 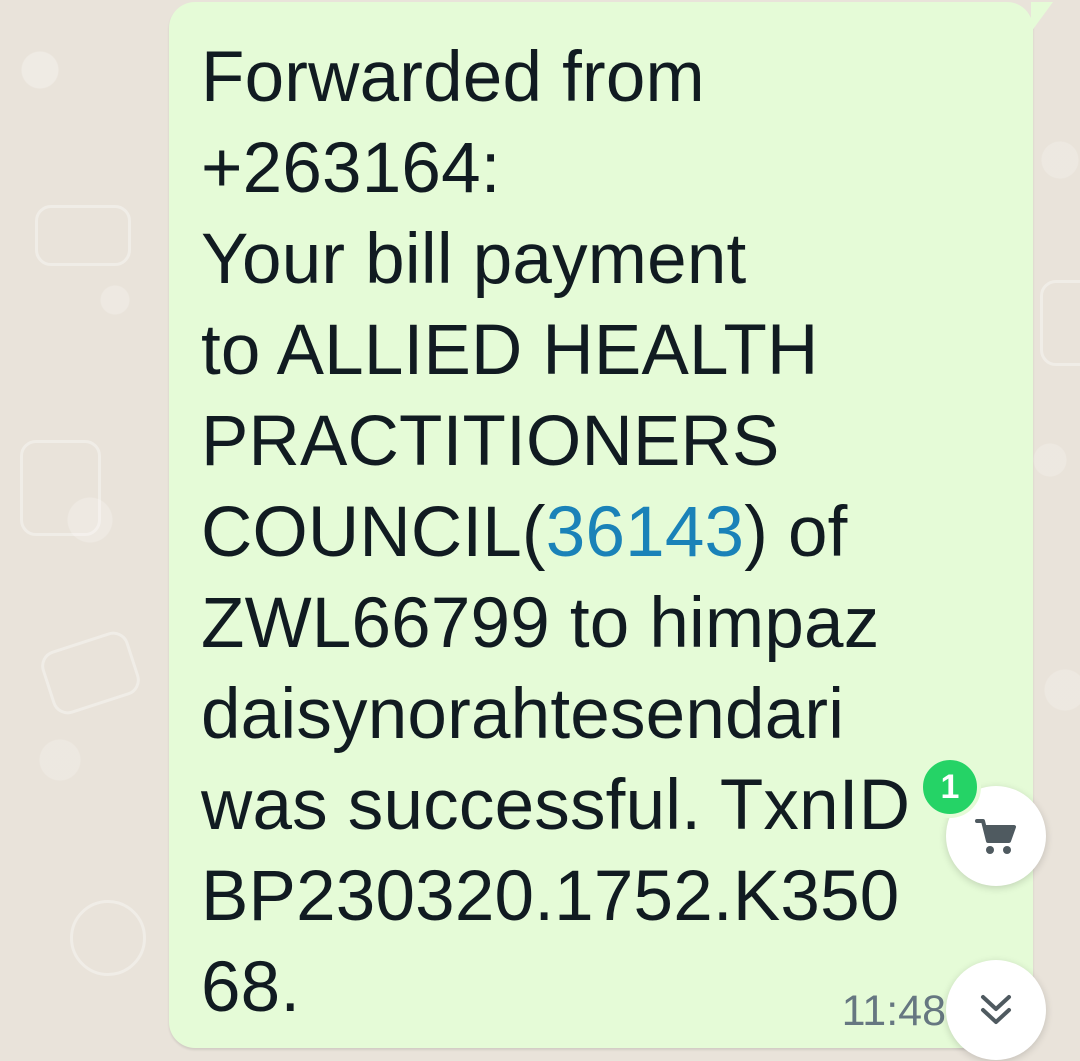 I want to click on message-line-6-suffix: ) of, so click(x=796, y=532).